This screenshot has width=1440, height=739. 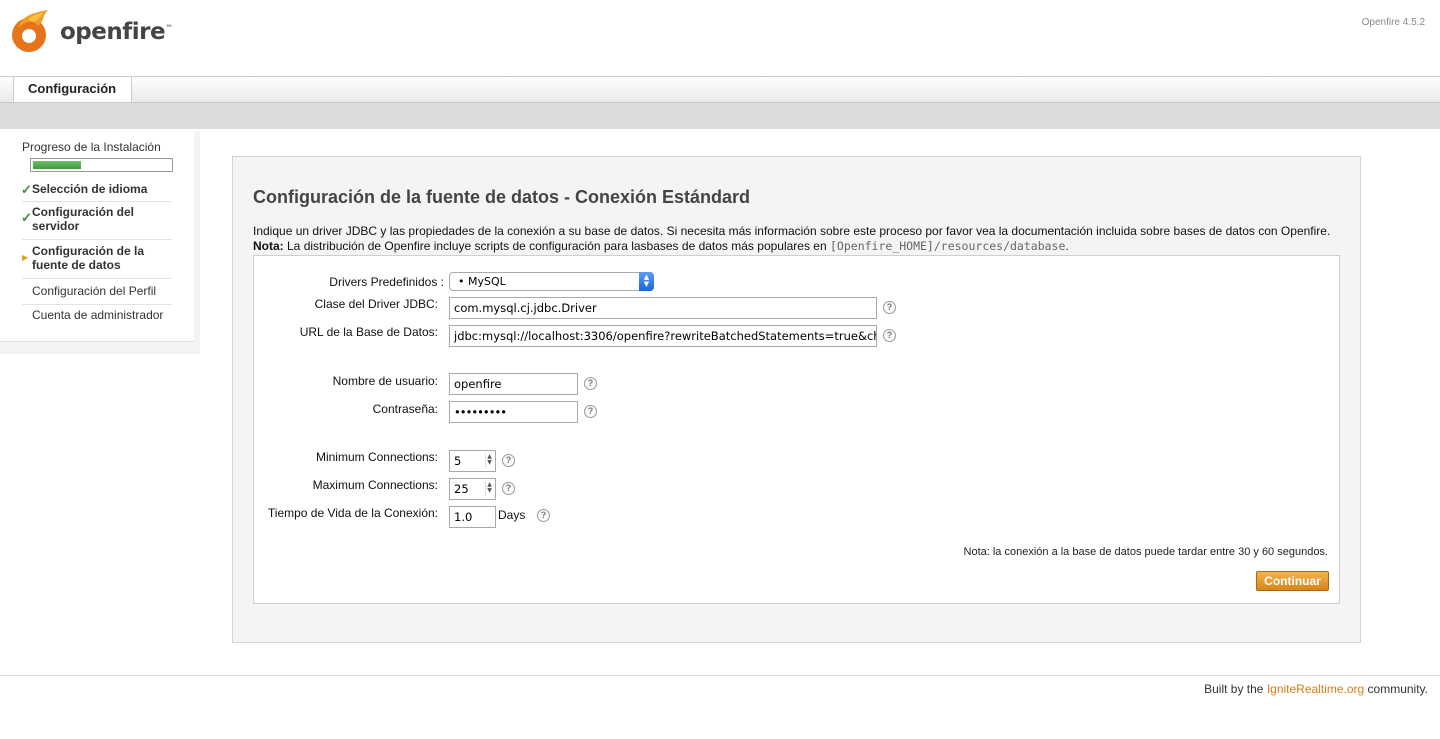 What do you see at coordinates (720, 115) in the screenshot?
I see `sub-navigation-bar` at bounding box center [720, 115].